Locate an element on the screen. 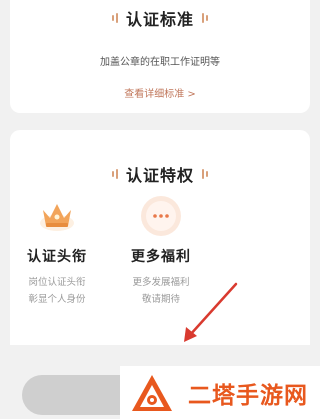 This screenshot has height=419, width=320. perk-item-more-benefits: 更多福利 更多发展福利 敬请期待 is located at coordinates (161, 252).